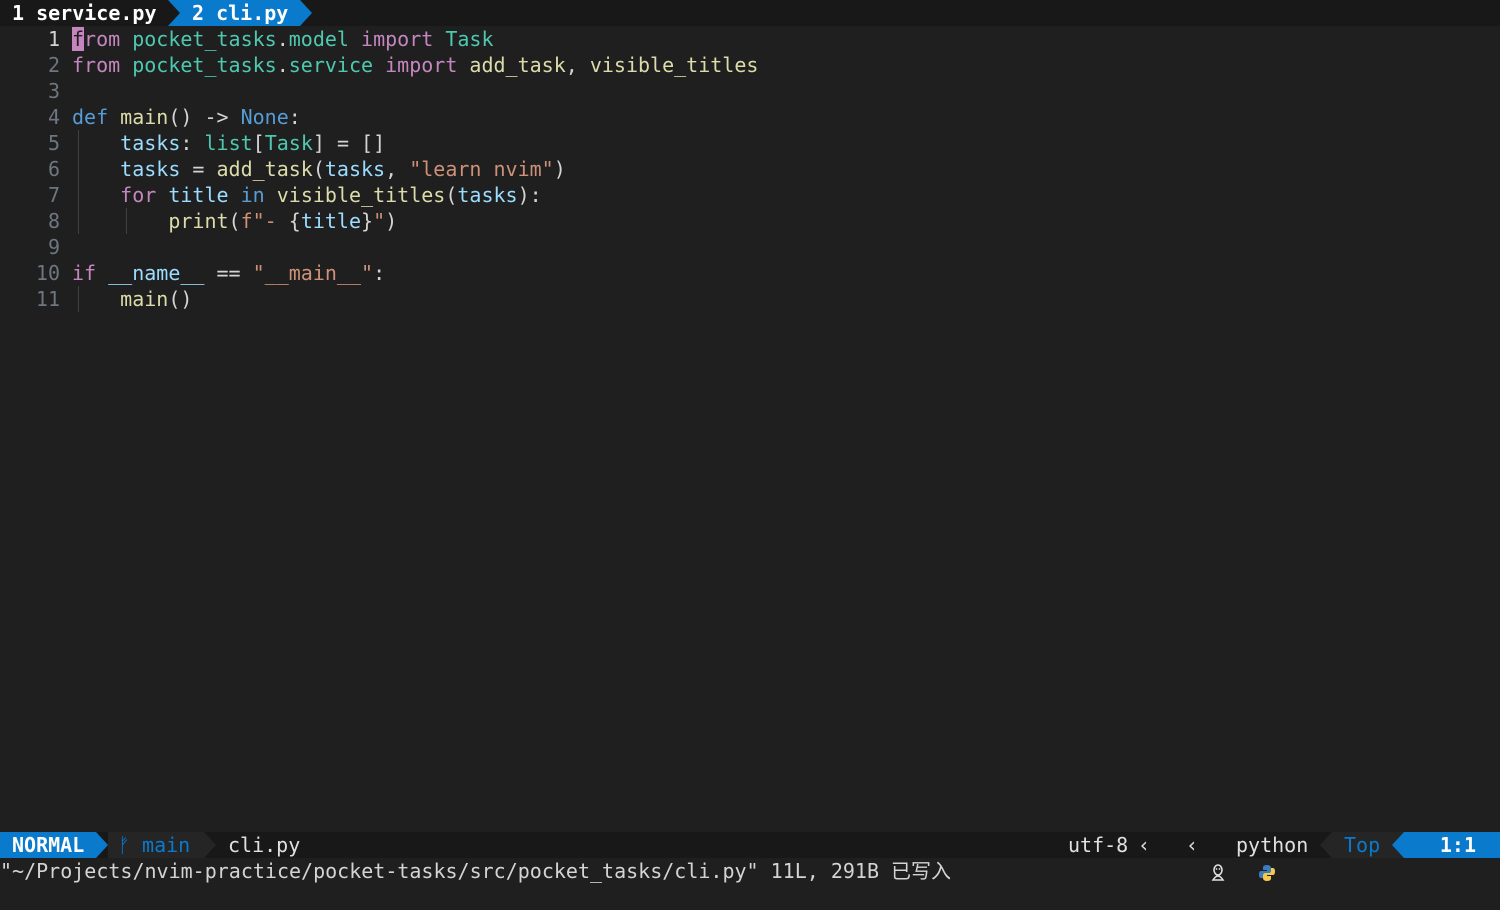  I want to click on line-number: 2, so click(53, 65).